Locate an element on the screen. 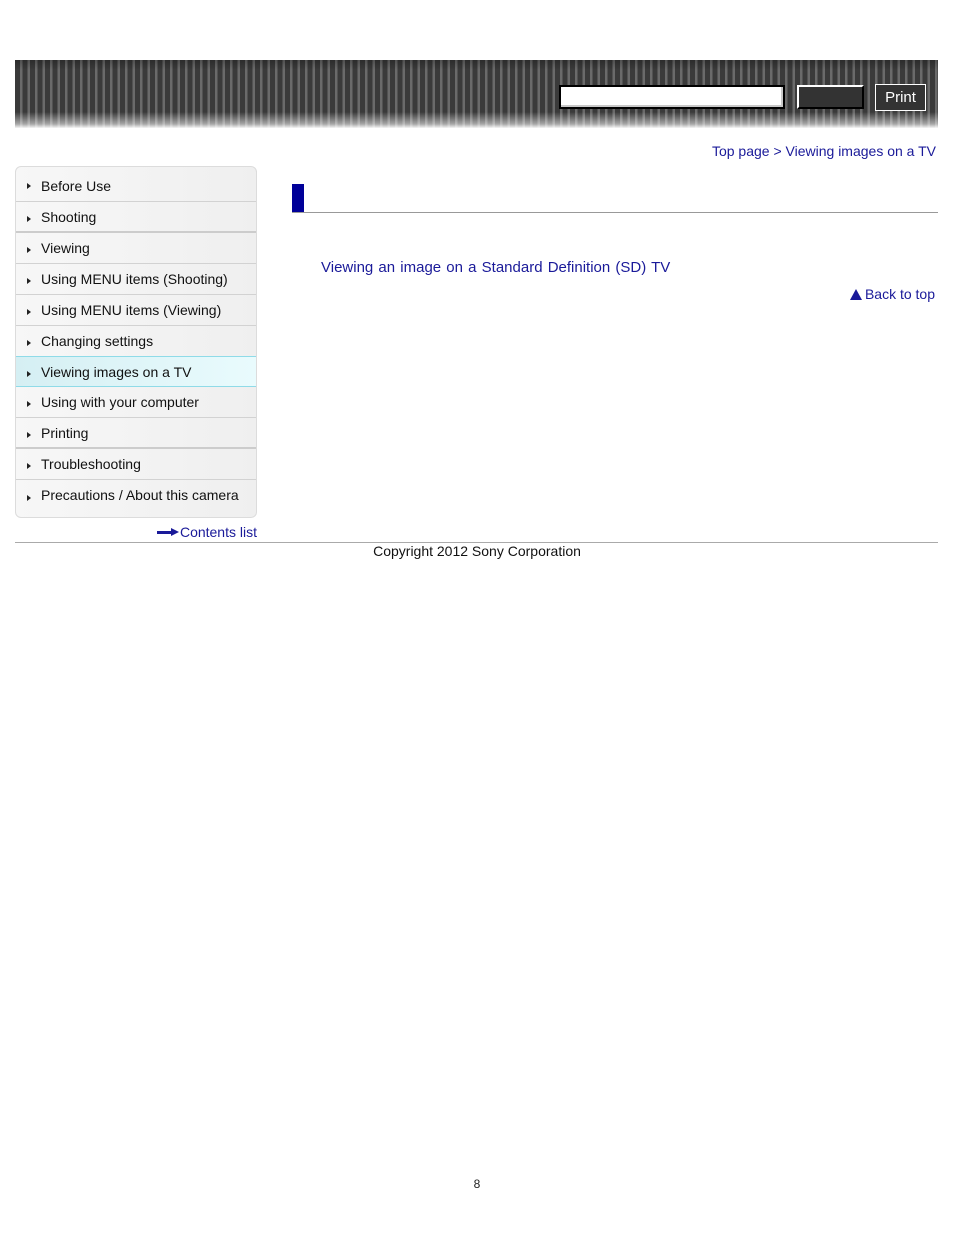 Image resolution: width=954 pixels, height=1235 pixels. contents-list-link: Contents list is located at coordinates (206, 532).